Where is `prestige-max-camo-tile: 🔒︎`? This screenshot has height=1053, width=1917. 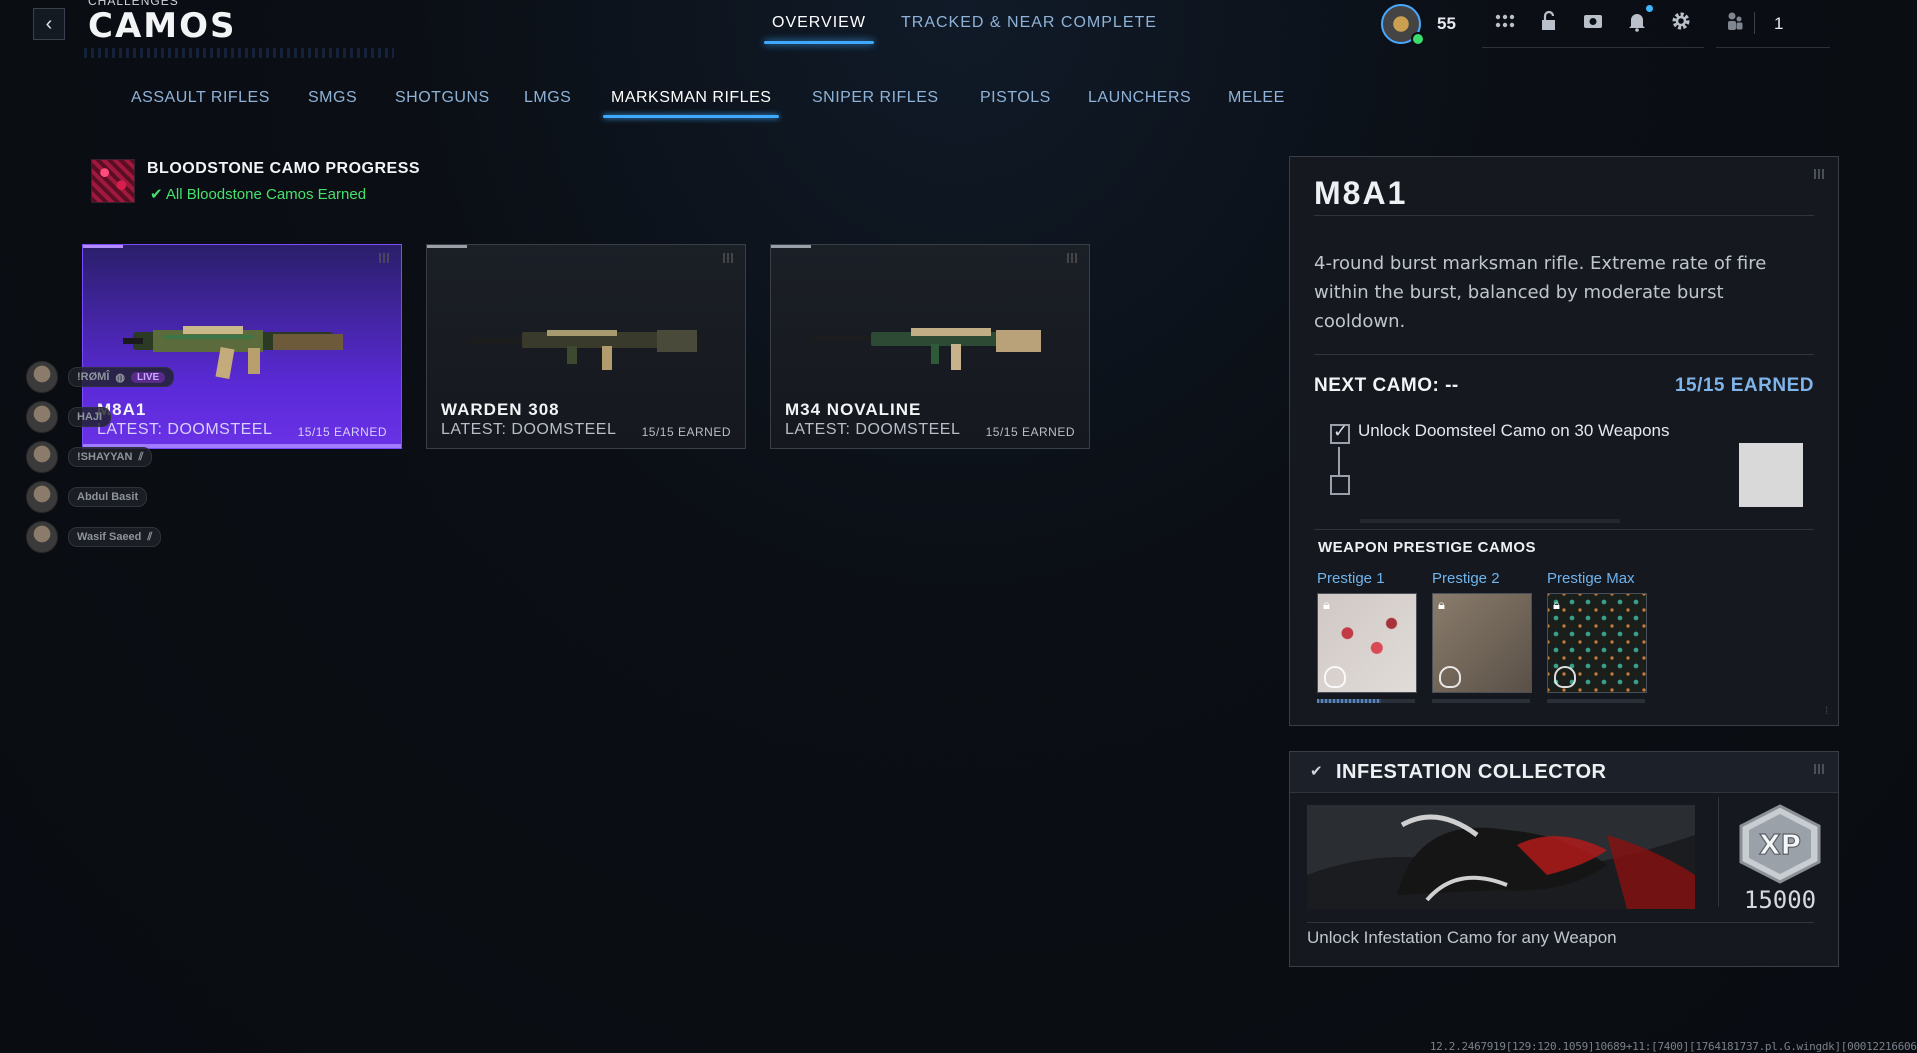
prestige-max-camo-tile: 🔒︎ is located at coordinates (1597, 643).